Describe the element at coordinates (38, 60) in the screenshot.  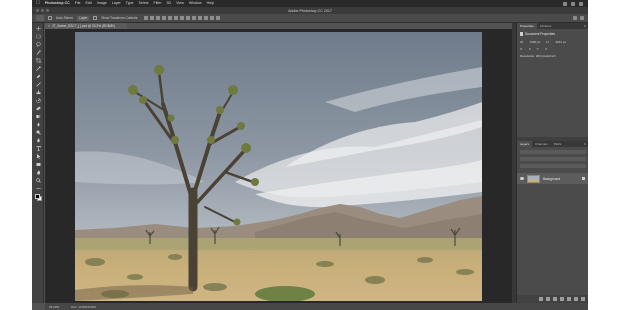
I see `crop-tool-icon` at that location.